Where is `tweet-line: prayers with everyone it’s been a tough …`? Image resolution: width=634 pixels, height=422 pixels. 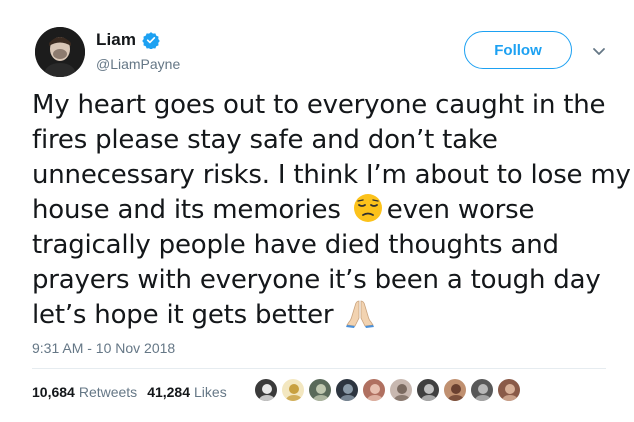
tweet-line: prayers with everyone it’s been a tough … is located at coordinates (316, 280).